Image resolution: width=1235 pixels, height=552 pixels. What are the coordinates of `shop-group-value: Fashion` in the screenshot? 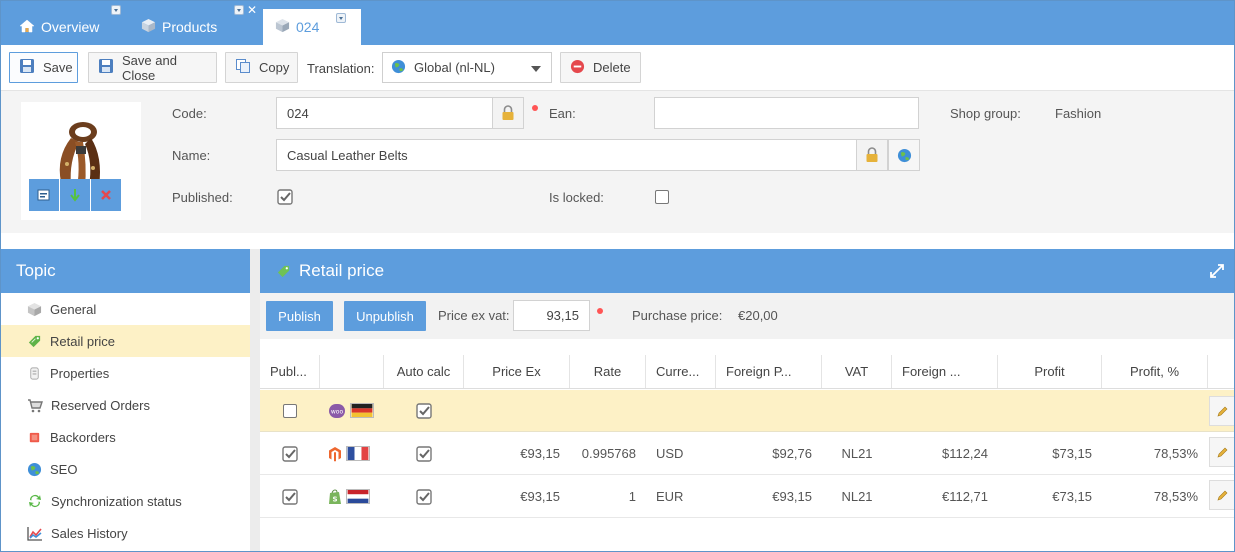 It's located at (1078, 113).